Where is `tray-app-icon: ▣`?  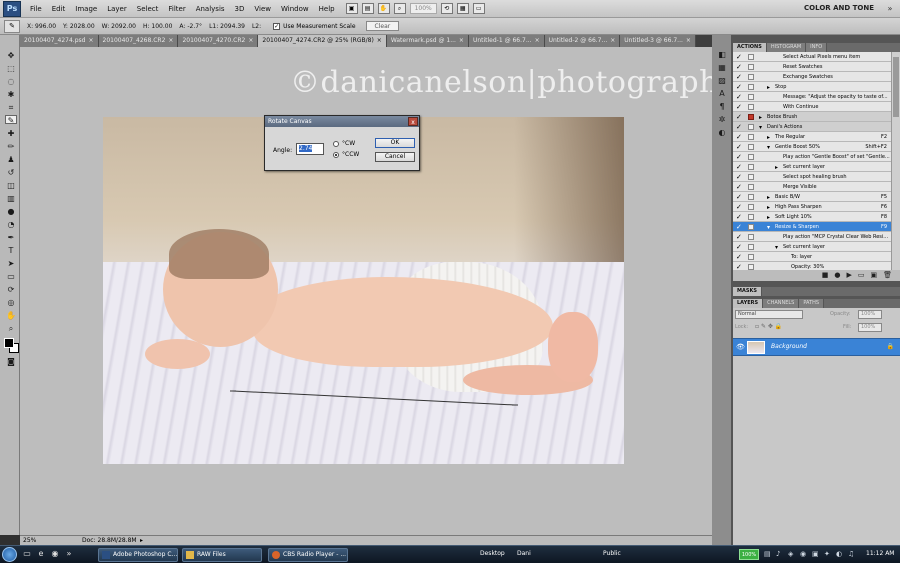
tray-app-icon: ▣ is located at coordinates (815, 554).